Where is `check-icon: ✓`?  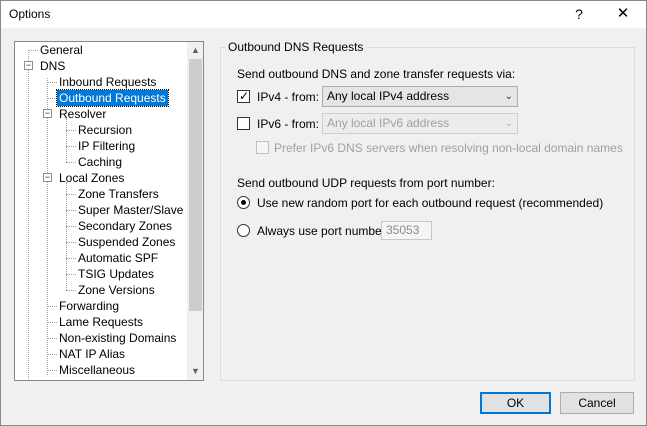 check-icon: ✓ is located at coordinates (244, 96).